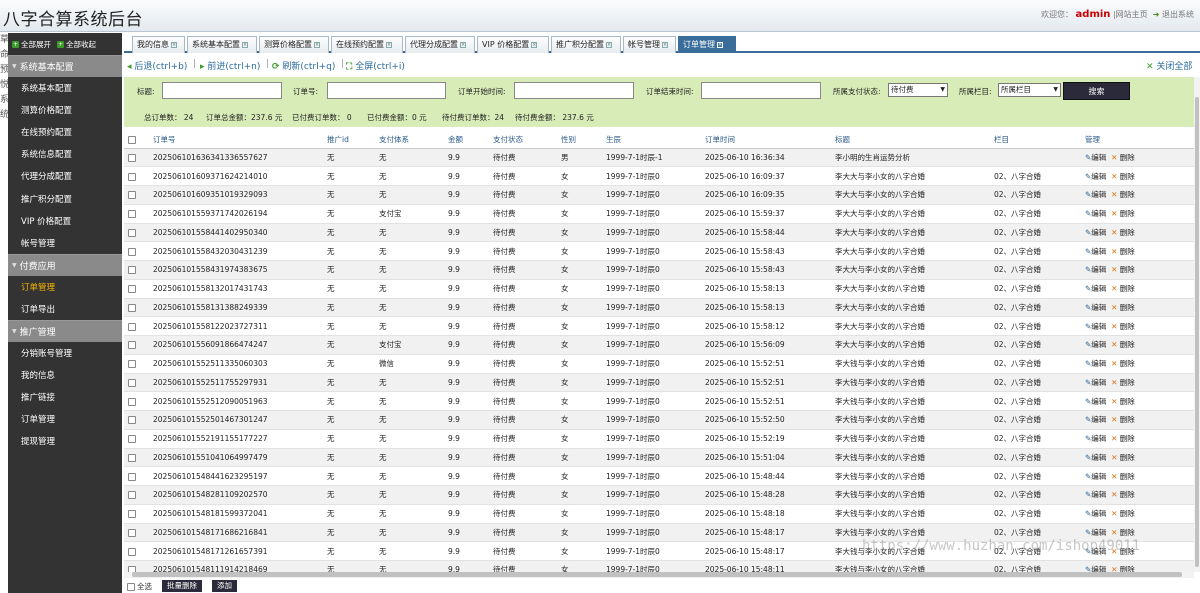 The width and height of the screenshot is (1200, 593). What do you see at coordinates (158, 44) in the screenshot?
I see `tab-my-info: 我的信息 ×` at bounding box center [158, 44].